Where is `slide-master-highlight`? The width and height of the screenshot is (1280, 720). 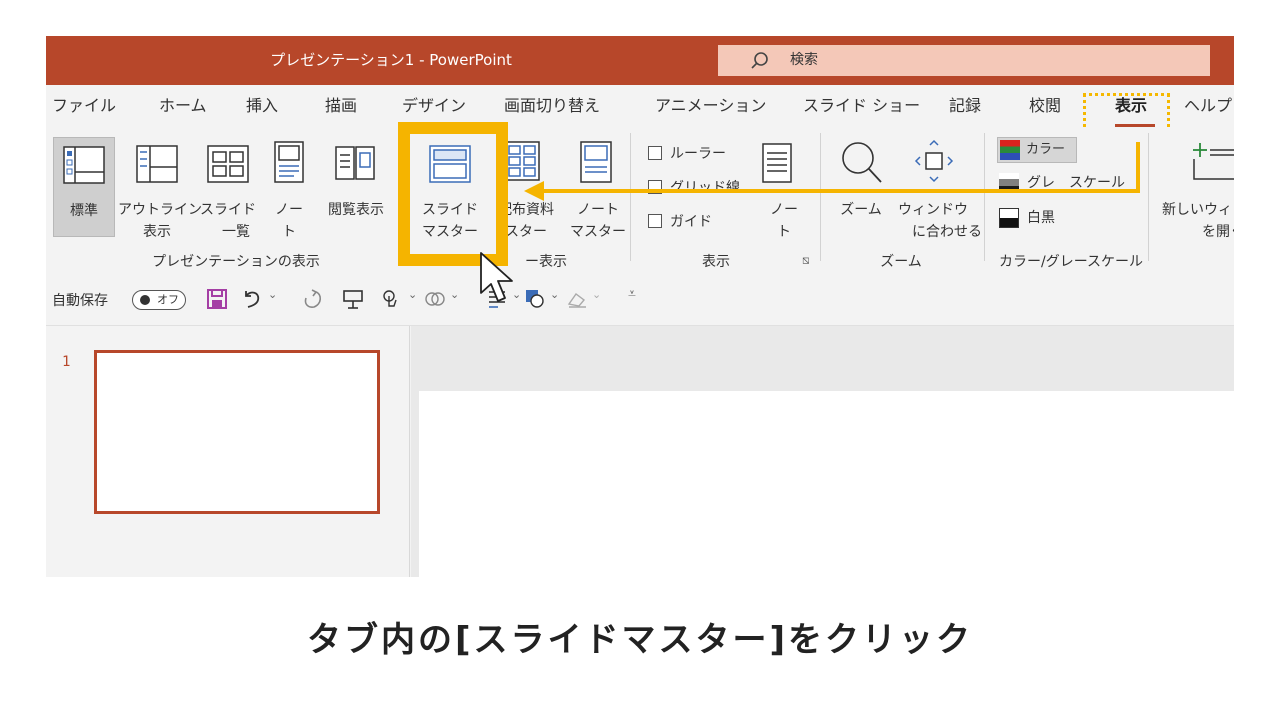 slide-master-highlight is located at coordinates (453, 194).